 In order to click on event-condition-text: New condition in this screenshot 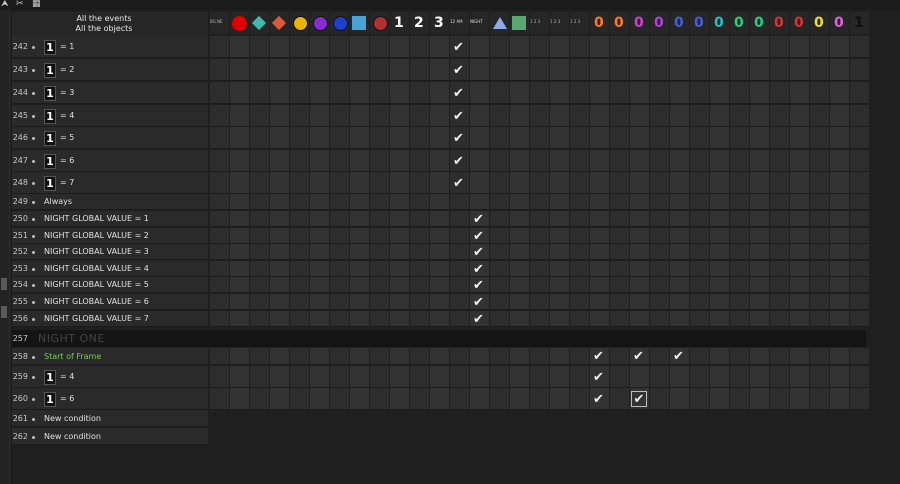, I will do `click(72, 436)`.